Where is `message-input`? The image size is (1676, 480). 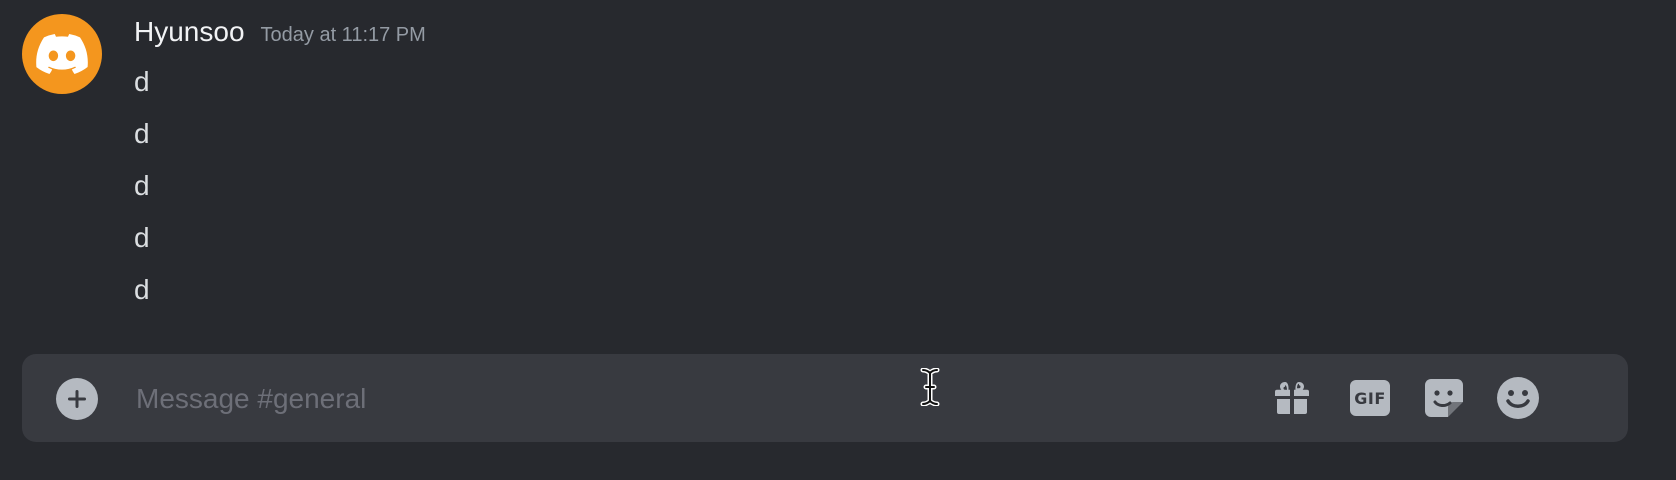
message-input is located at coordinates (661, 399).